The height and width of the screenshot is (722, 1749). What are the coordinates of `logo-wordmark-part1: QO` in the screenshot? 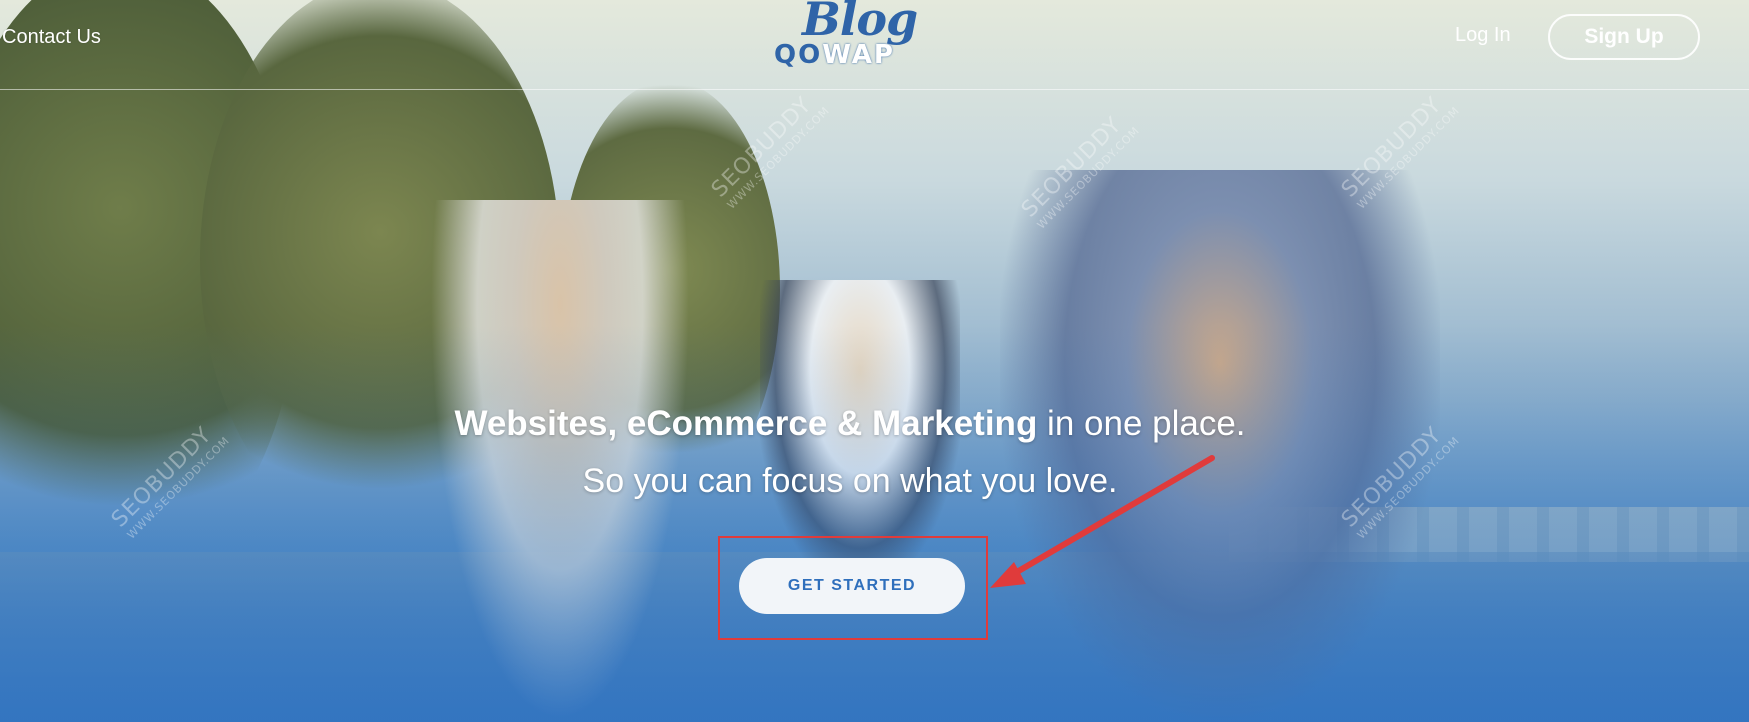 It's located at (798, 55).